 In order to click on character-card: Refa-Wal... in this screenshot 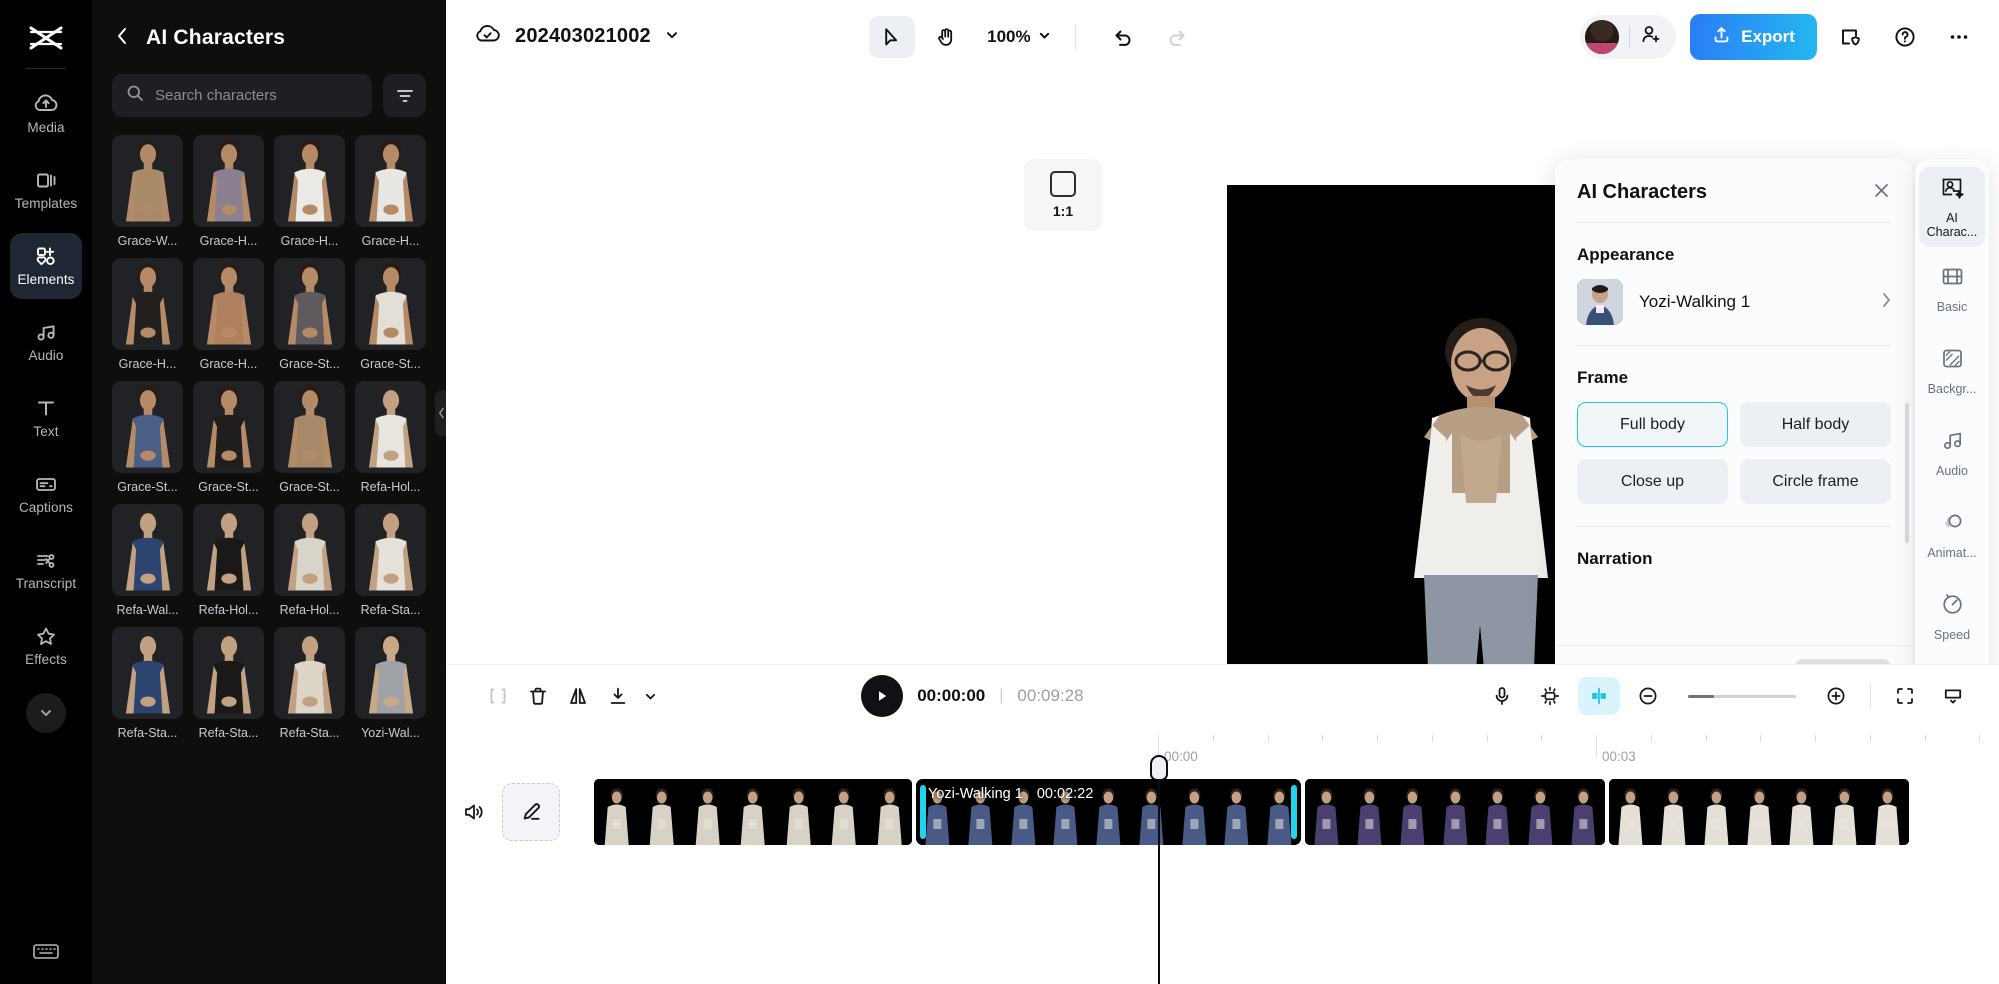, I will do `click(147, 560)`.